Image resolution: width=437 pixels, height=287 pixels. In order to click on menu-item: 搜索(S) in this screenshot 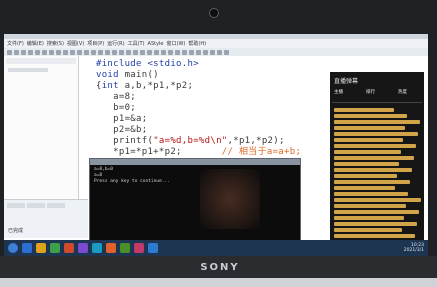, I will do `click(55, 43)`.